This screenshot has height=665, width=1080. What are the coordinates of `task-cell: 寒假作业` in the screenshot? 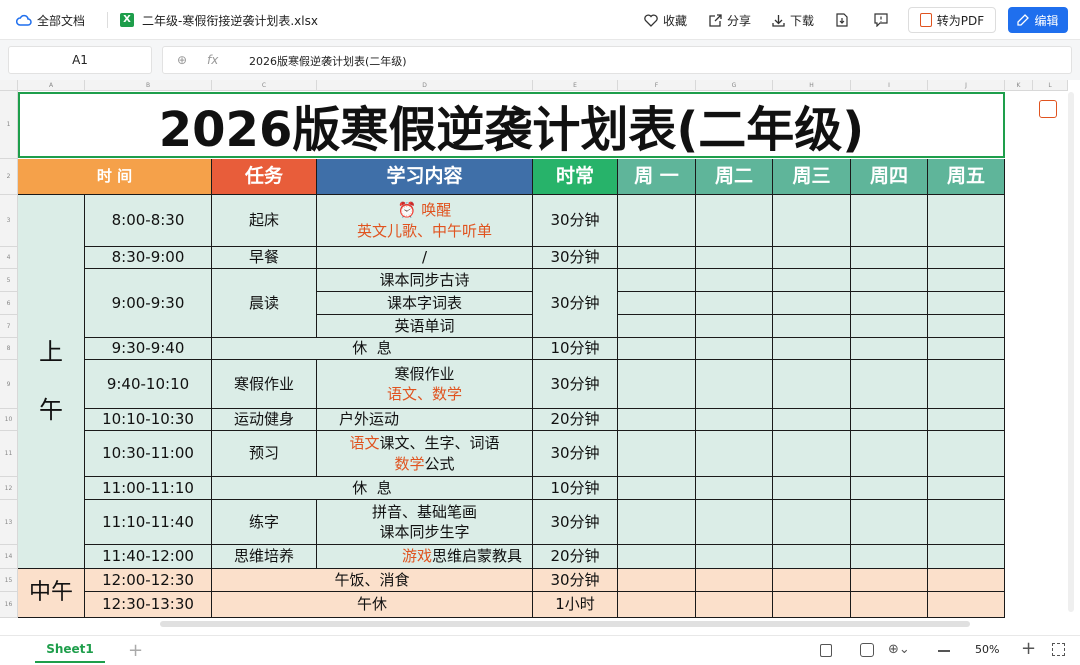 It's located at (264, 384).